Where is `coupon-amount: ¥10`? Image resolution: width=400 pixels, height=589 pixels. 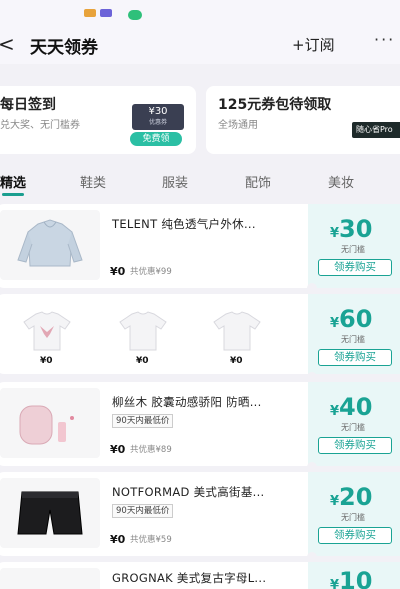
coupon-amount: ¥10 is located at coordinates (351, 578).